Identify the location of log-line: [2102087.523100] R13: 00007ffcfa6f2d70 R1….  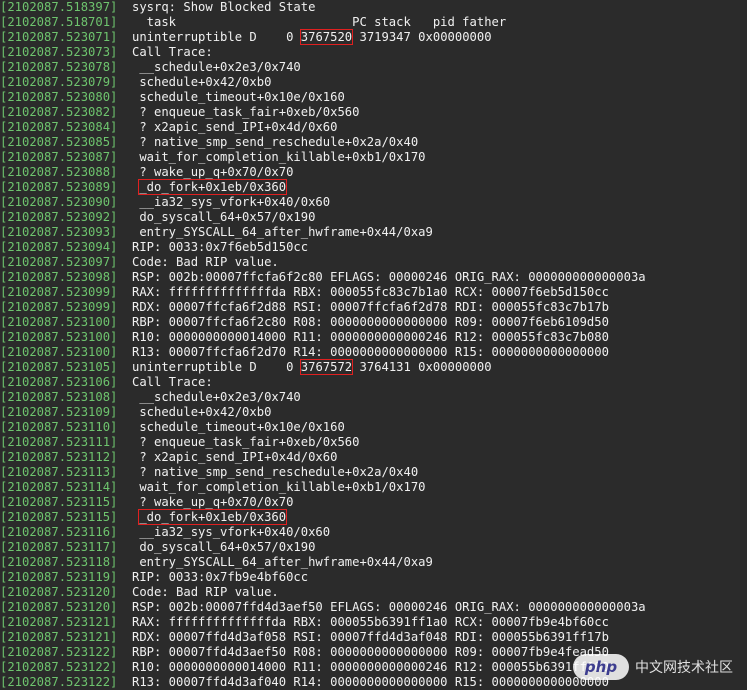
(373, 352).